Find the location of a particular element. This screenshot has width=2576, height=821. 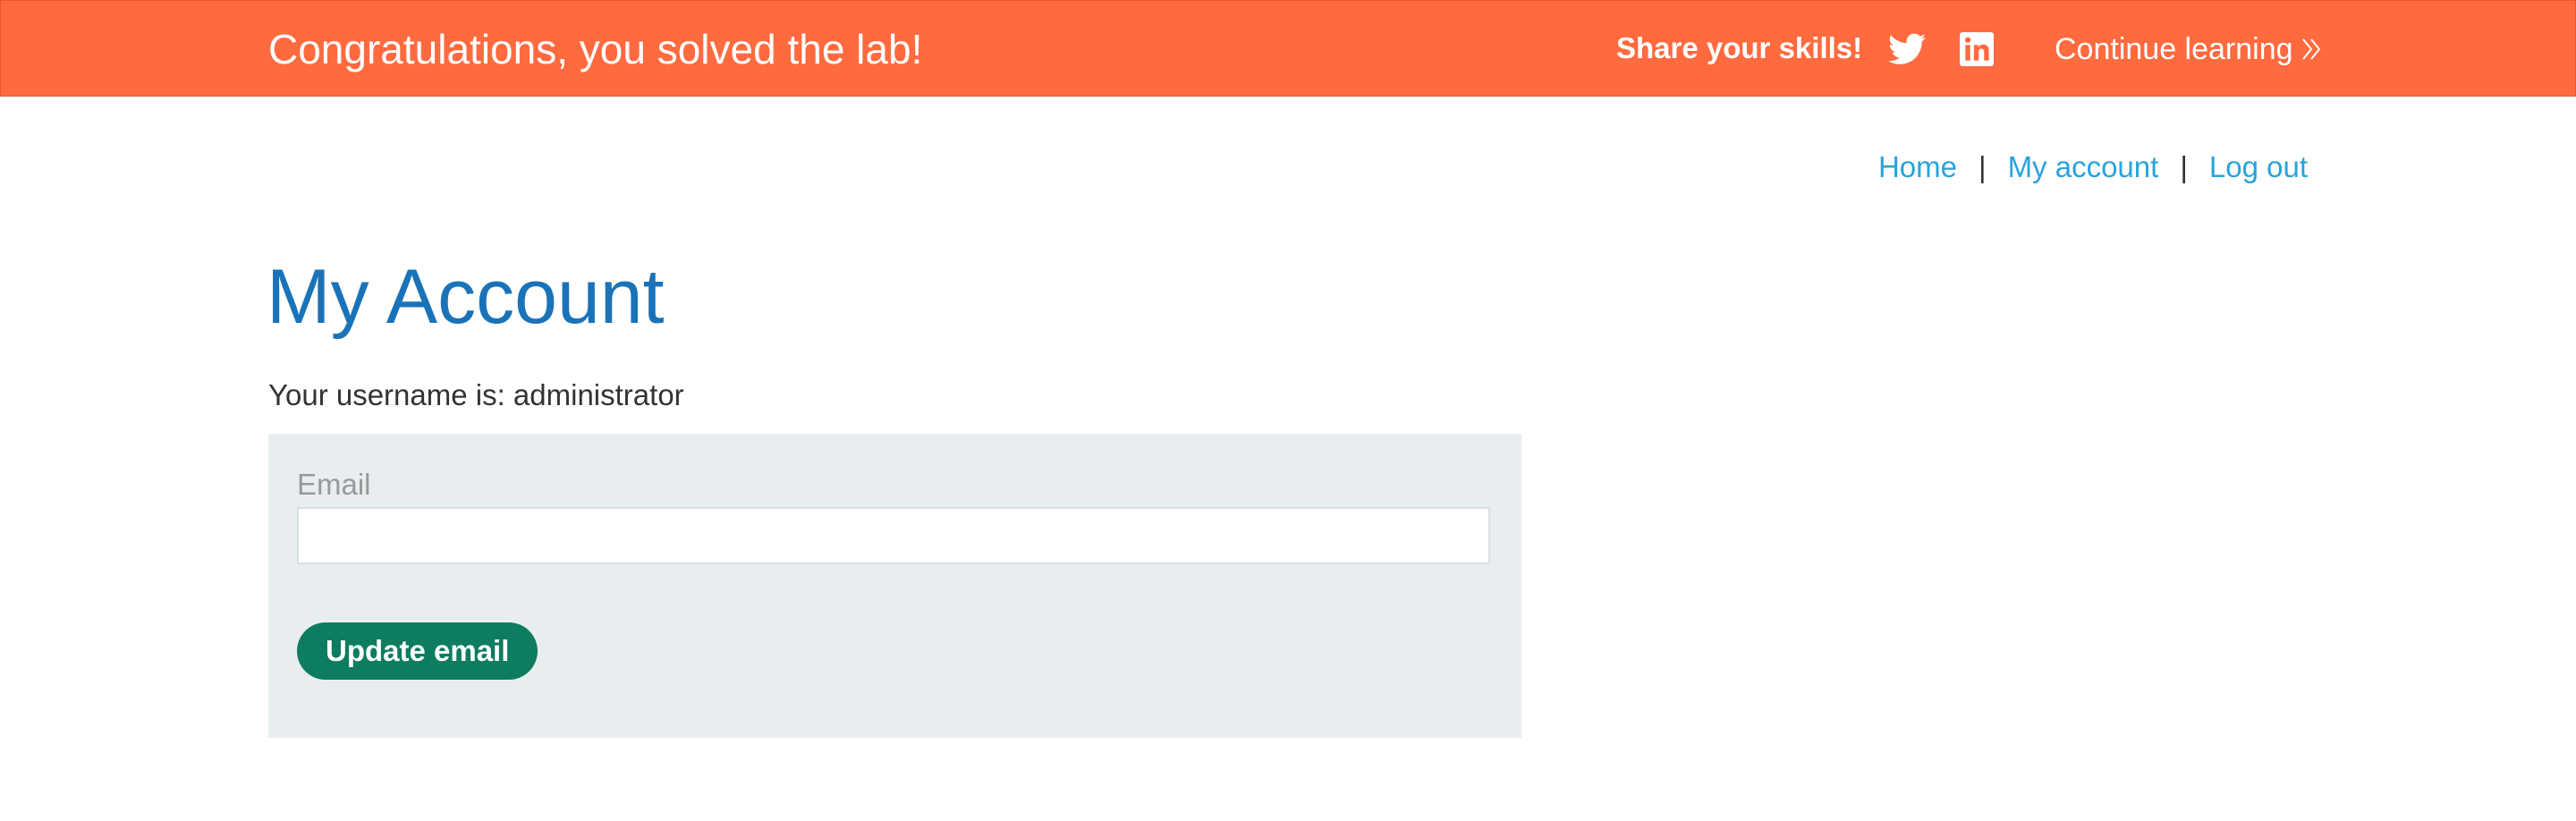

continue-learning-link: Continue learning is located at coordinates (2189, 49).